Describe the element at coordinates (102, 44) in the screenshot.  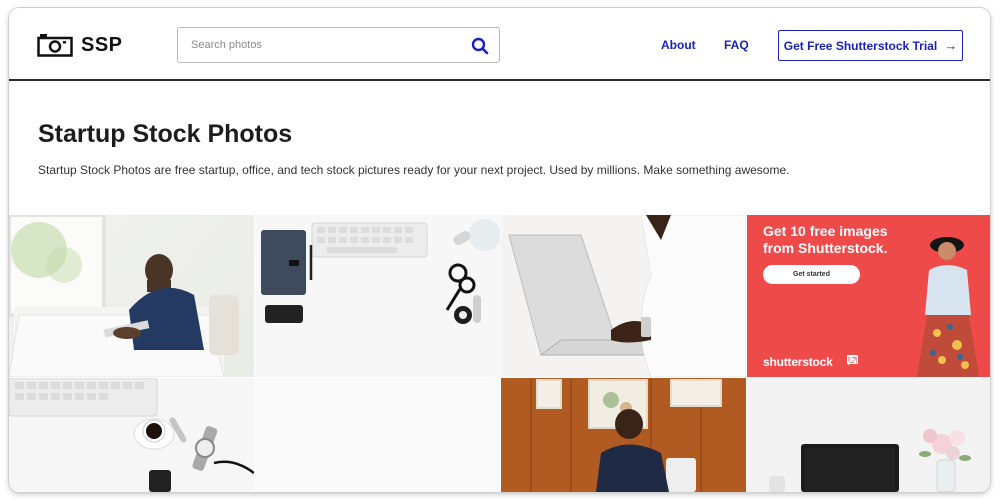
I see `logo-text: SSP` at that location.